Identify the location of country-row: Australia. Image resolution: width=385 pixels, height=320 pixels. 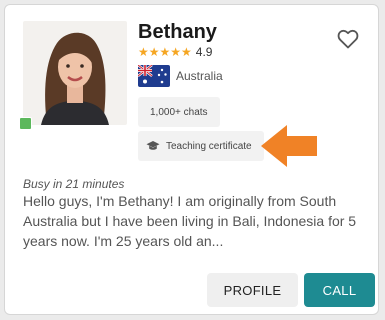
(180, 76).